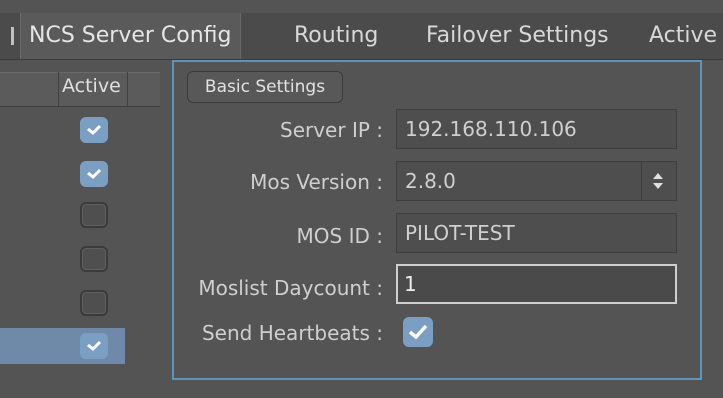 This screenshot has width=723, height=398. Describe the element at coordinates (517, 36) in the screenshot. I see `tab-failover-settings: Failover Settings` at that location.